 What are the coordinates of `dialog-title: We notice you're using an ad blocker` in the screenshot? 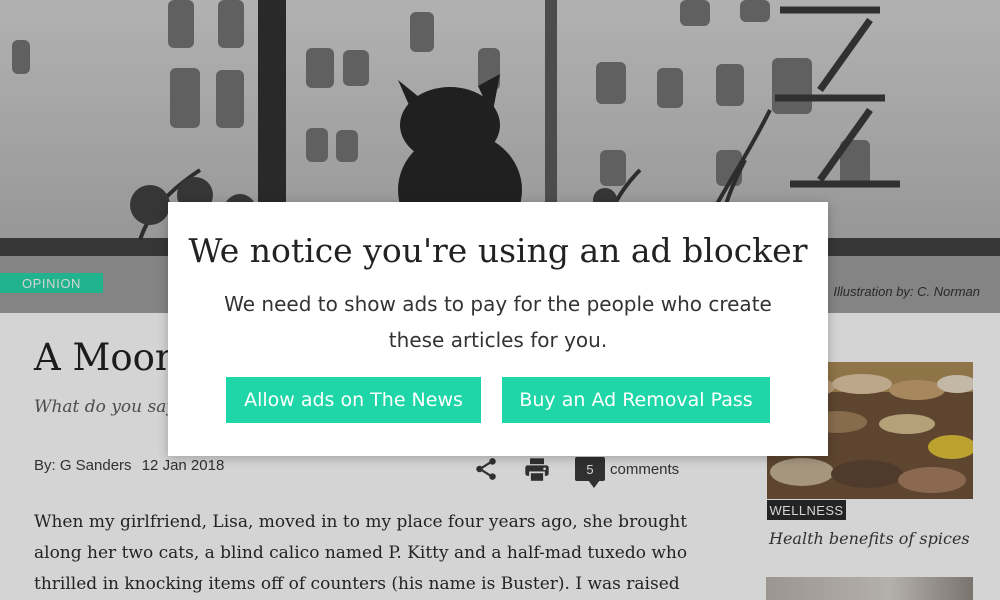 It's located at (498, 250).